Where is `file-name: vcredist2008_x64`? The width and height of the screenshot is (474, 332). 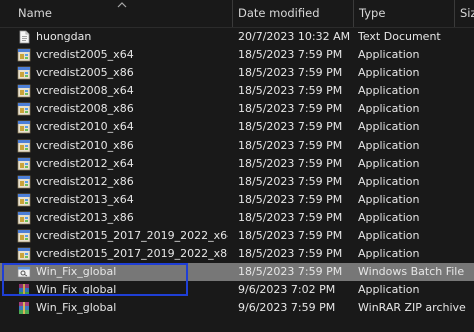
file-name: vcredist2008_x64 is located at coordinates (85, 91).